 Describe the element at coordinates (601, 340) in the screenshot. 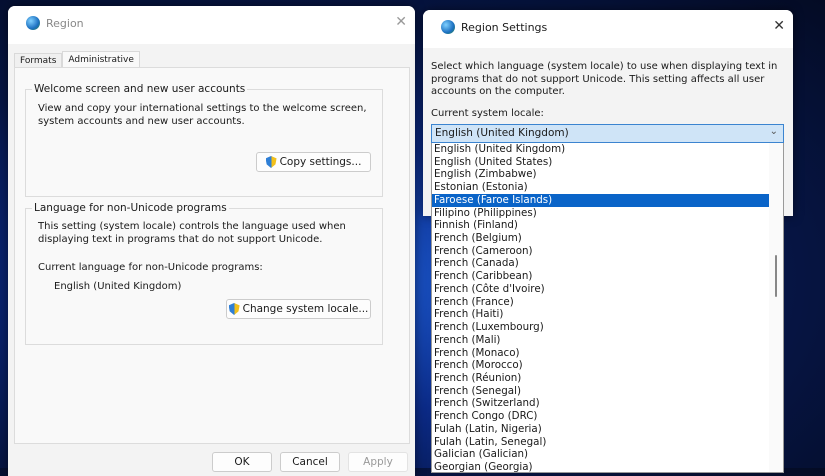

I see `locale-option: French (Mali)` at that location.